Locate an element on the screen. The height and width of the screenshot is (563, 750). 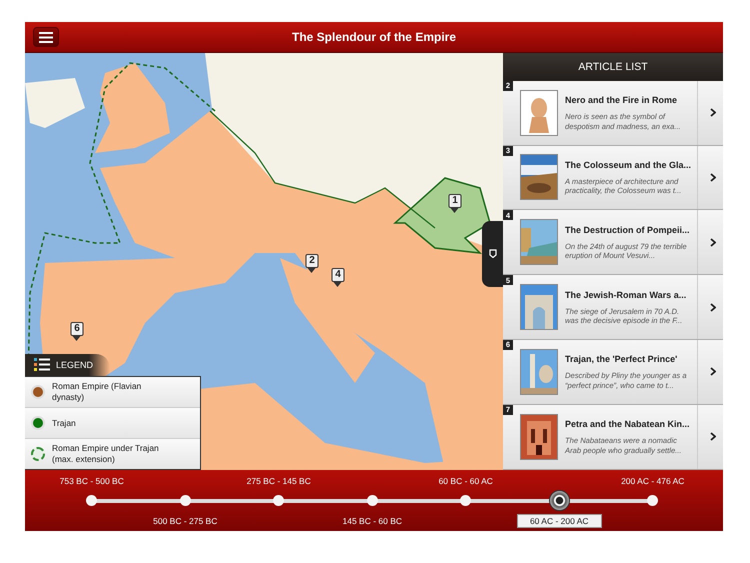
period-label: 200 AC - 476 AC is located at coordinates (652, 481).